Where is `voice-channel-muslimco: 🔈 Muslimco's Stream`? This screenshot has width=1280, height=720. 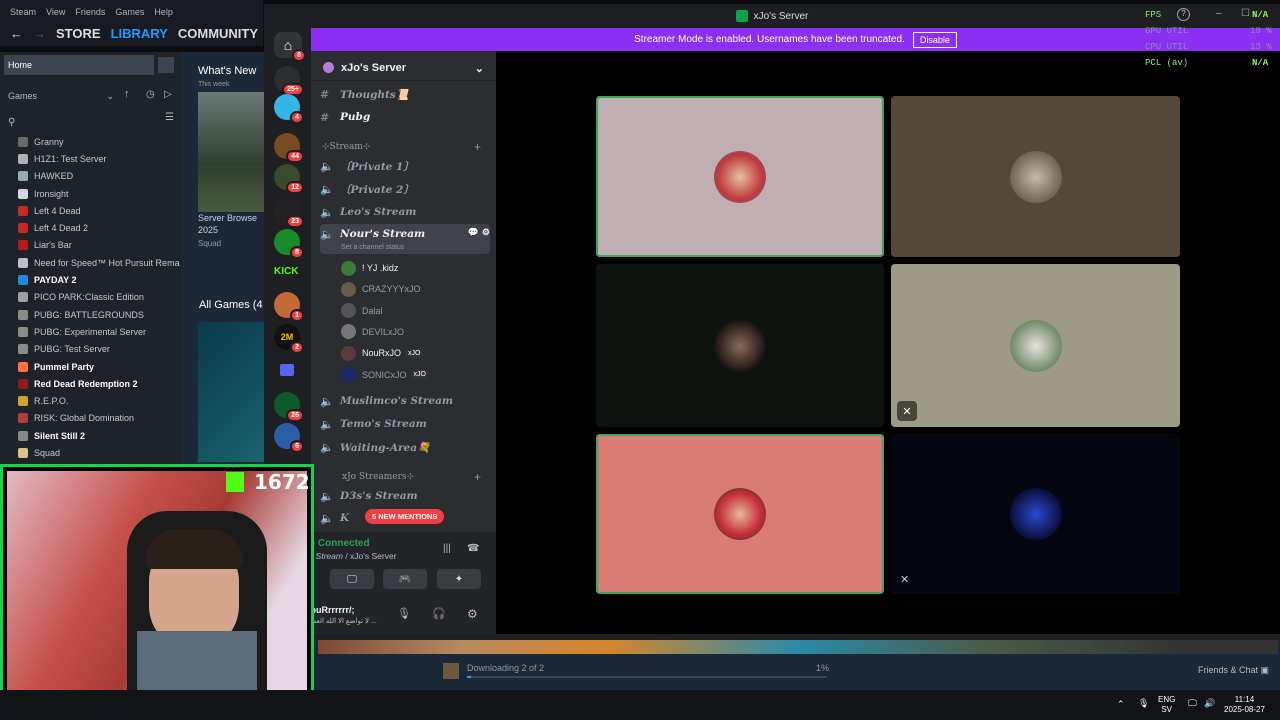
voice-channel-muslimco: 🔈 Muslimco's Stream is located at coordinates (405, 401).